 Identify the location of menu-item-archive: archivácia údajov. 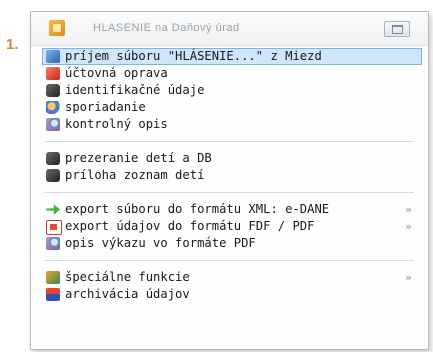
(231, 294).